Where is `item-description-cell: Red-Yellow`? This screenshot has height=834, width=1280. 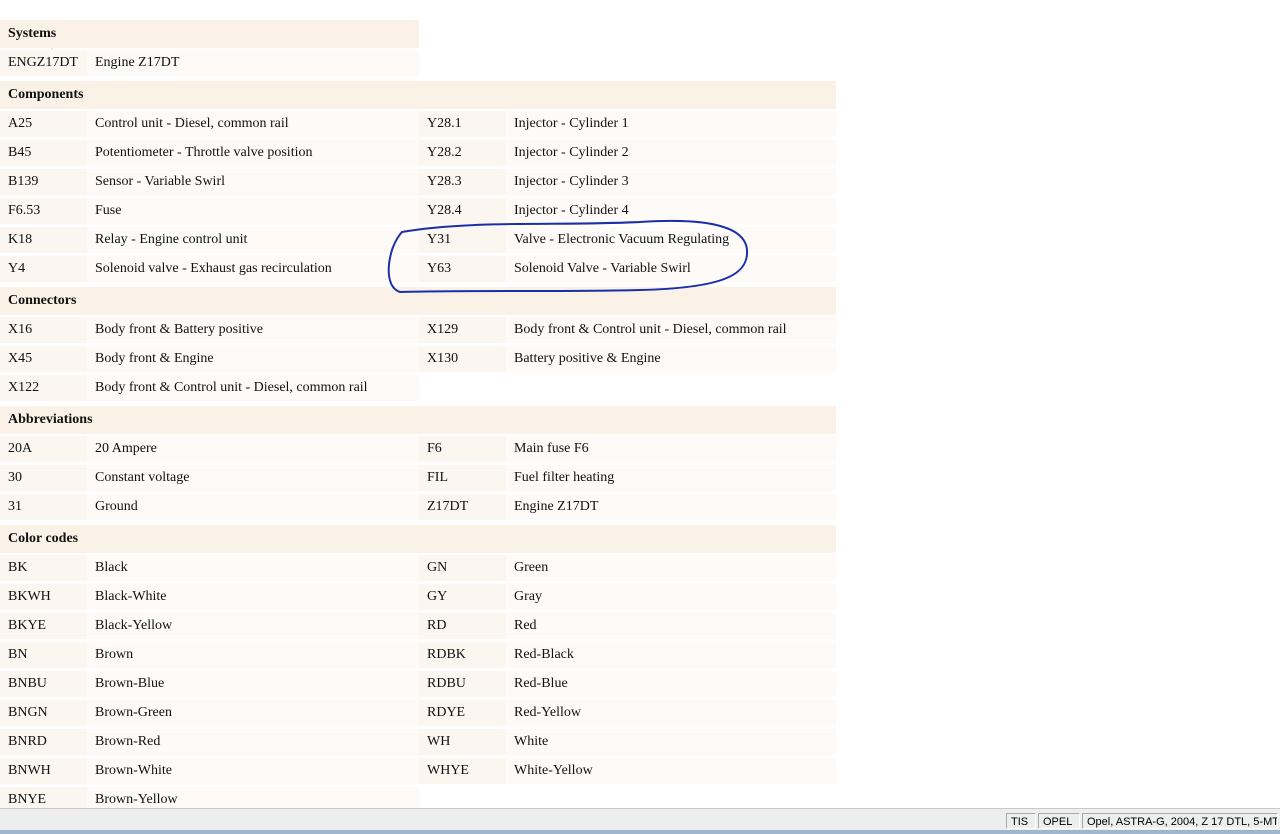 item-description-cell: Red-Yellow is located at coordinates (671, 713).